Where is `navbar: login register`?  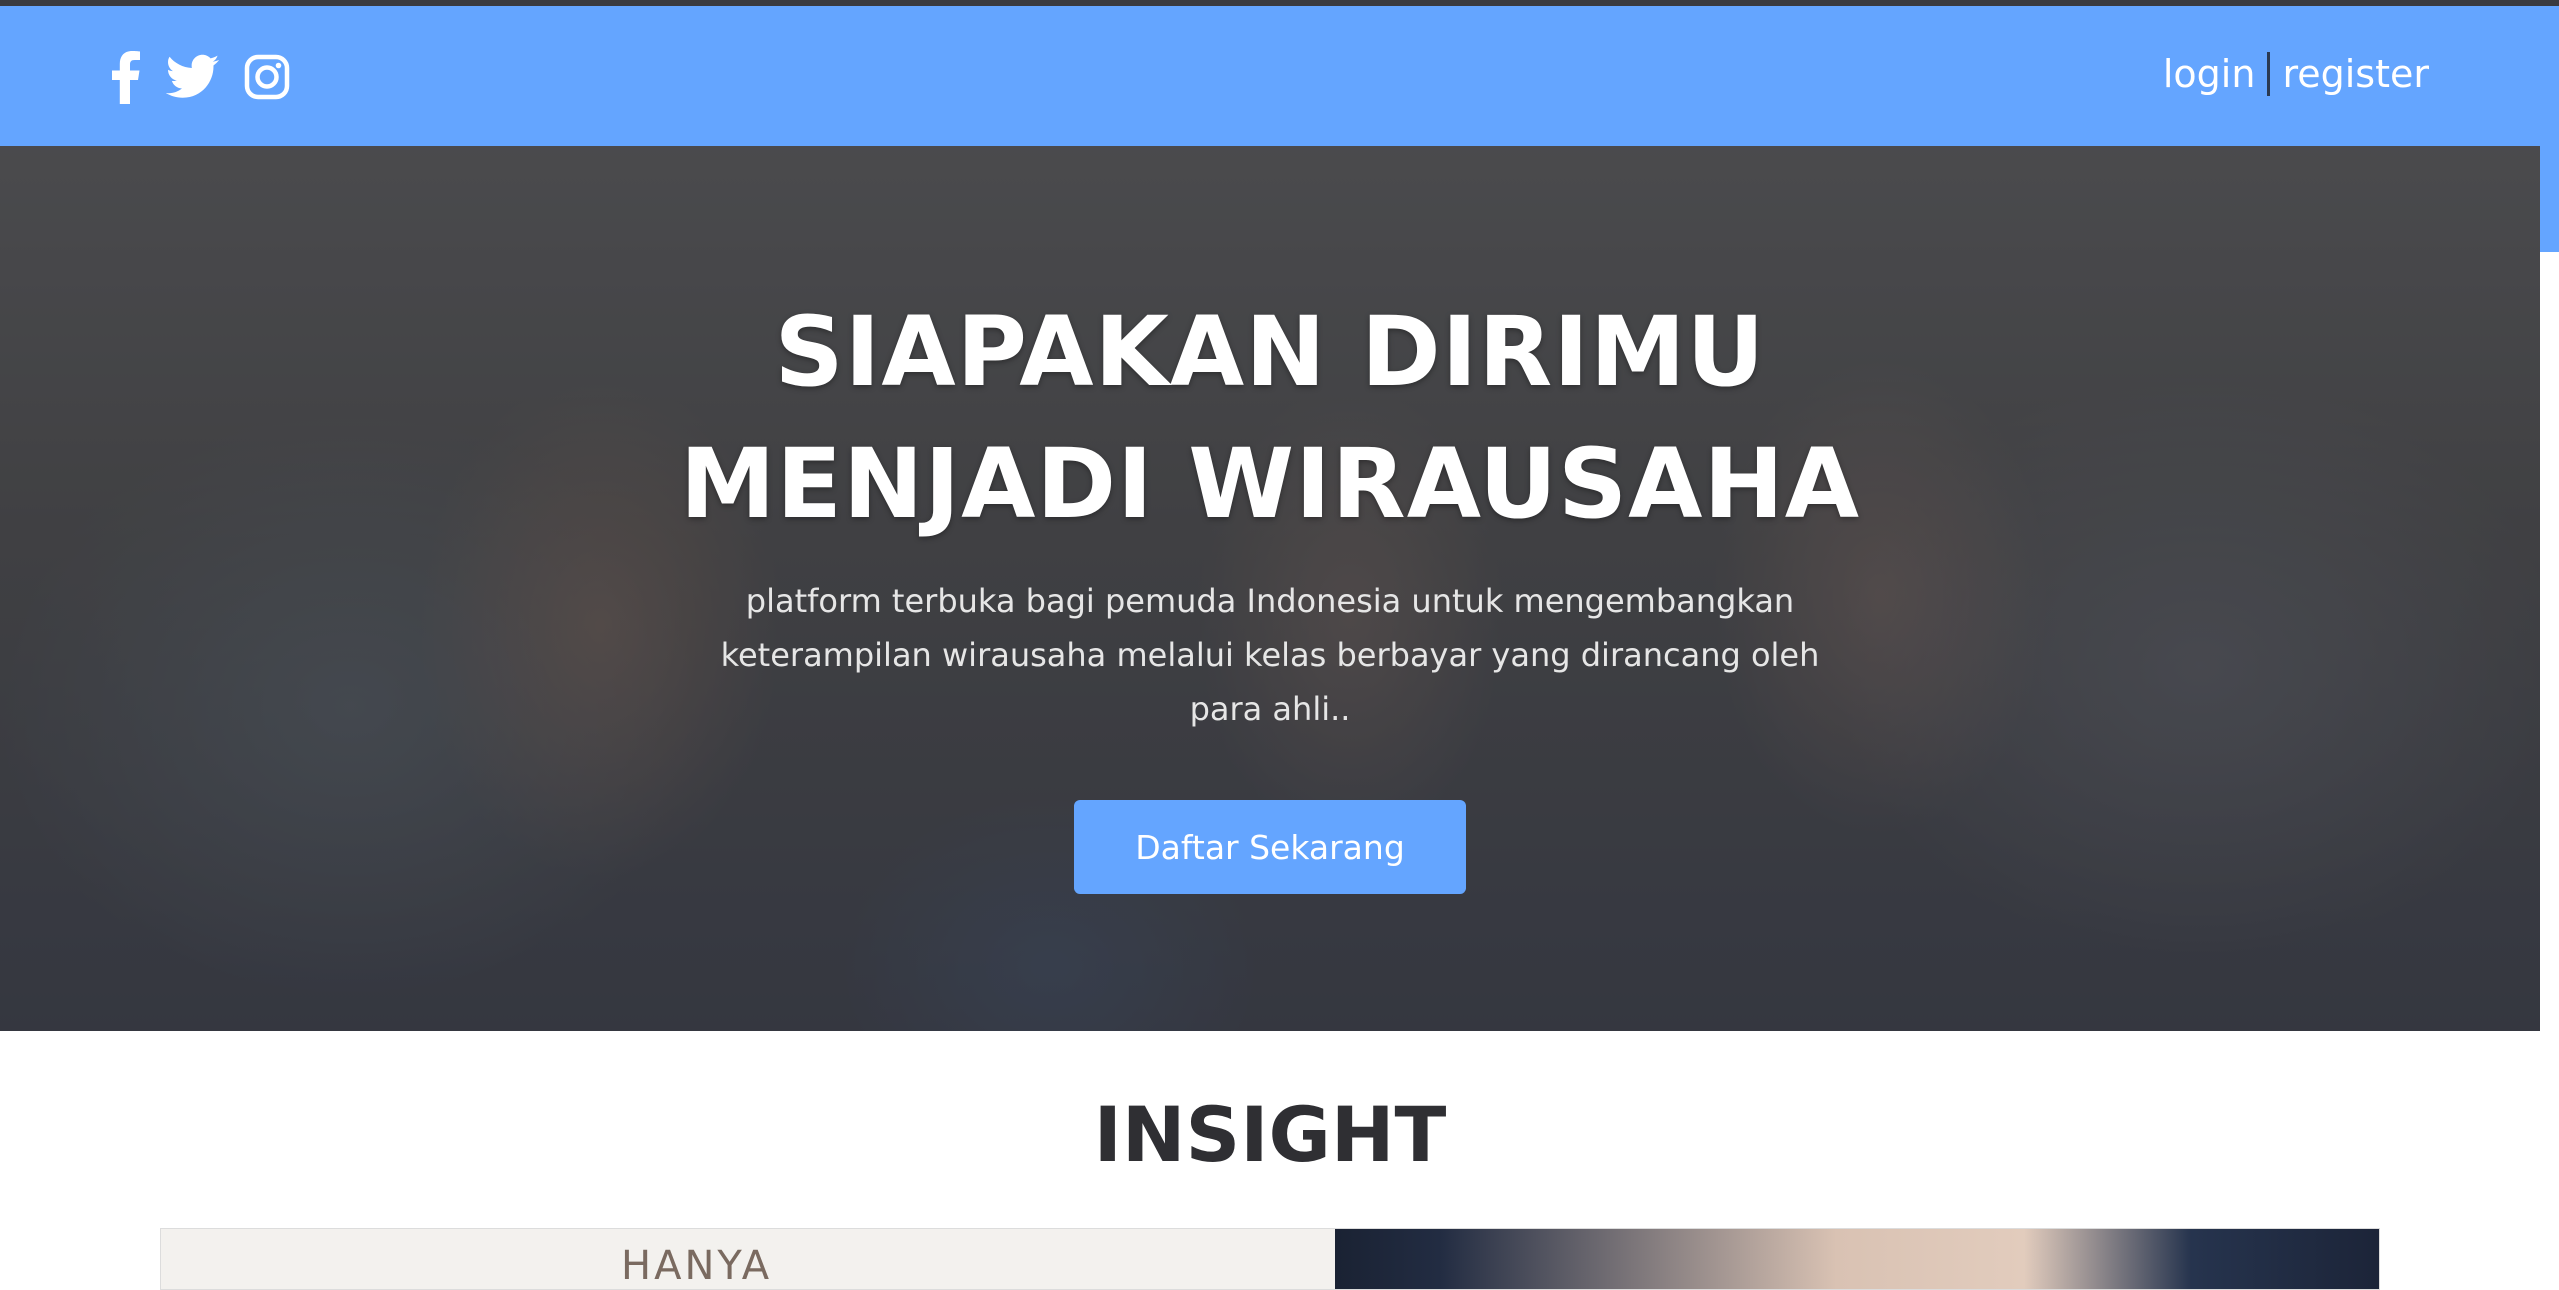
navbar: login register is located at coordinates (1279, 76).